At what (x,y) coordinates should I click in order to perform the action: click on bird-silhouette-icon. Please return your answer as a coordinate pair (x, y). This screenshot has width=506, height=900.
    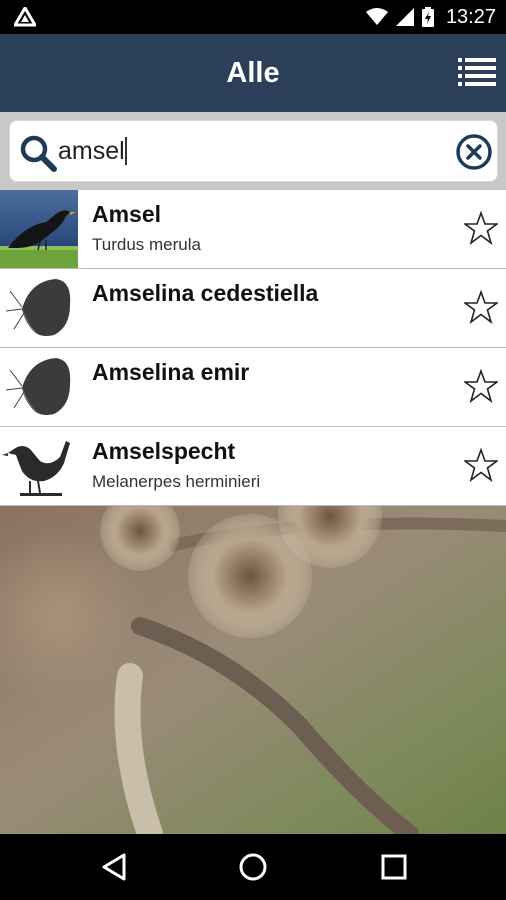
    Looking at the image, I should click on (39, 466).